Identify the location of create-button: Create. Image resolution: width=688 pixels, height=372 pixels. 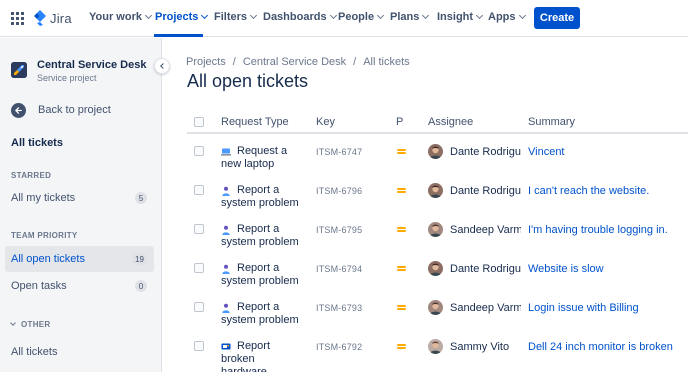
(557, 18).